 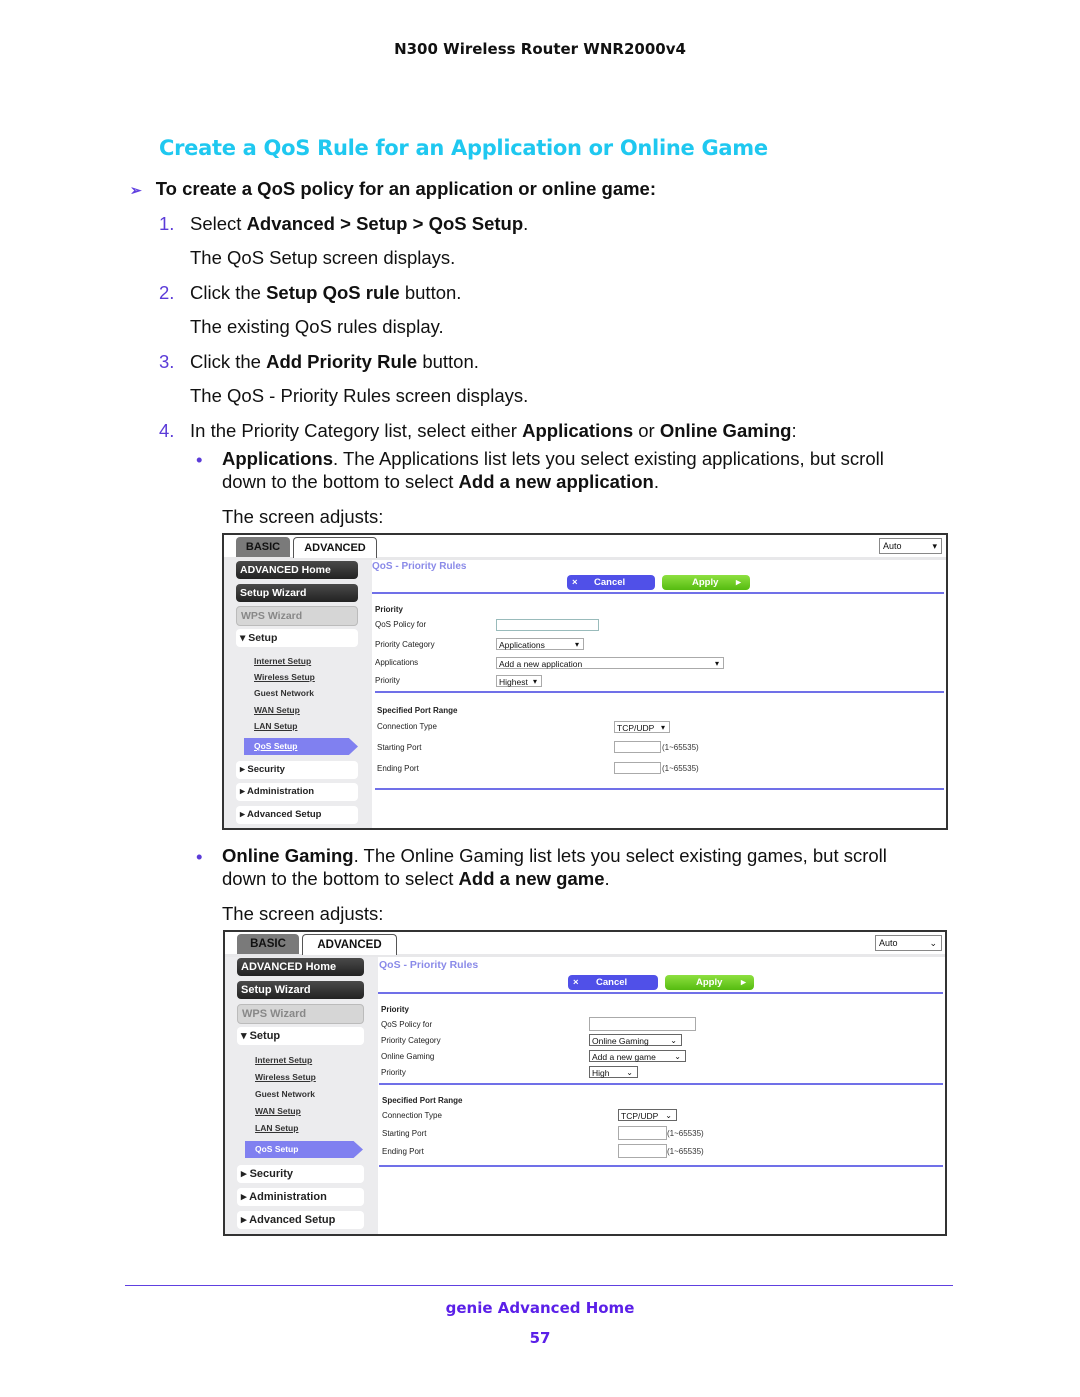 I want to click on language-select: Auto ▾, so click(x=910, y=546).